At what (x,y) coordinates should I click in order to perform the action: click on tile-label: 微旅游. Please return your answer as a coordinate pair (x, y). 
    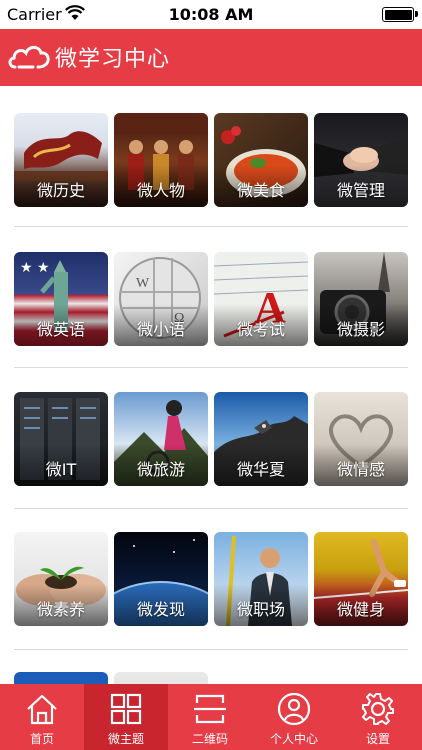
    Looking at the image, I should click on (160, 469).